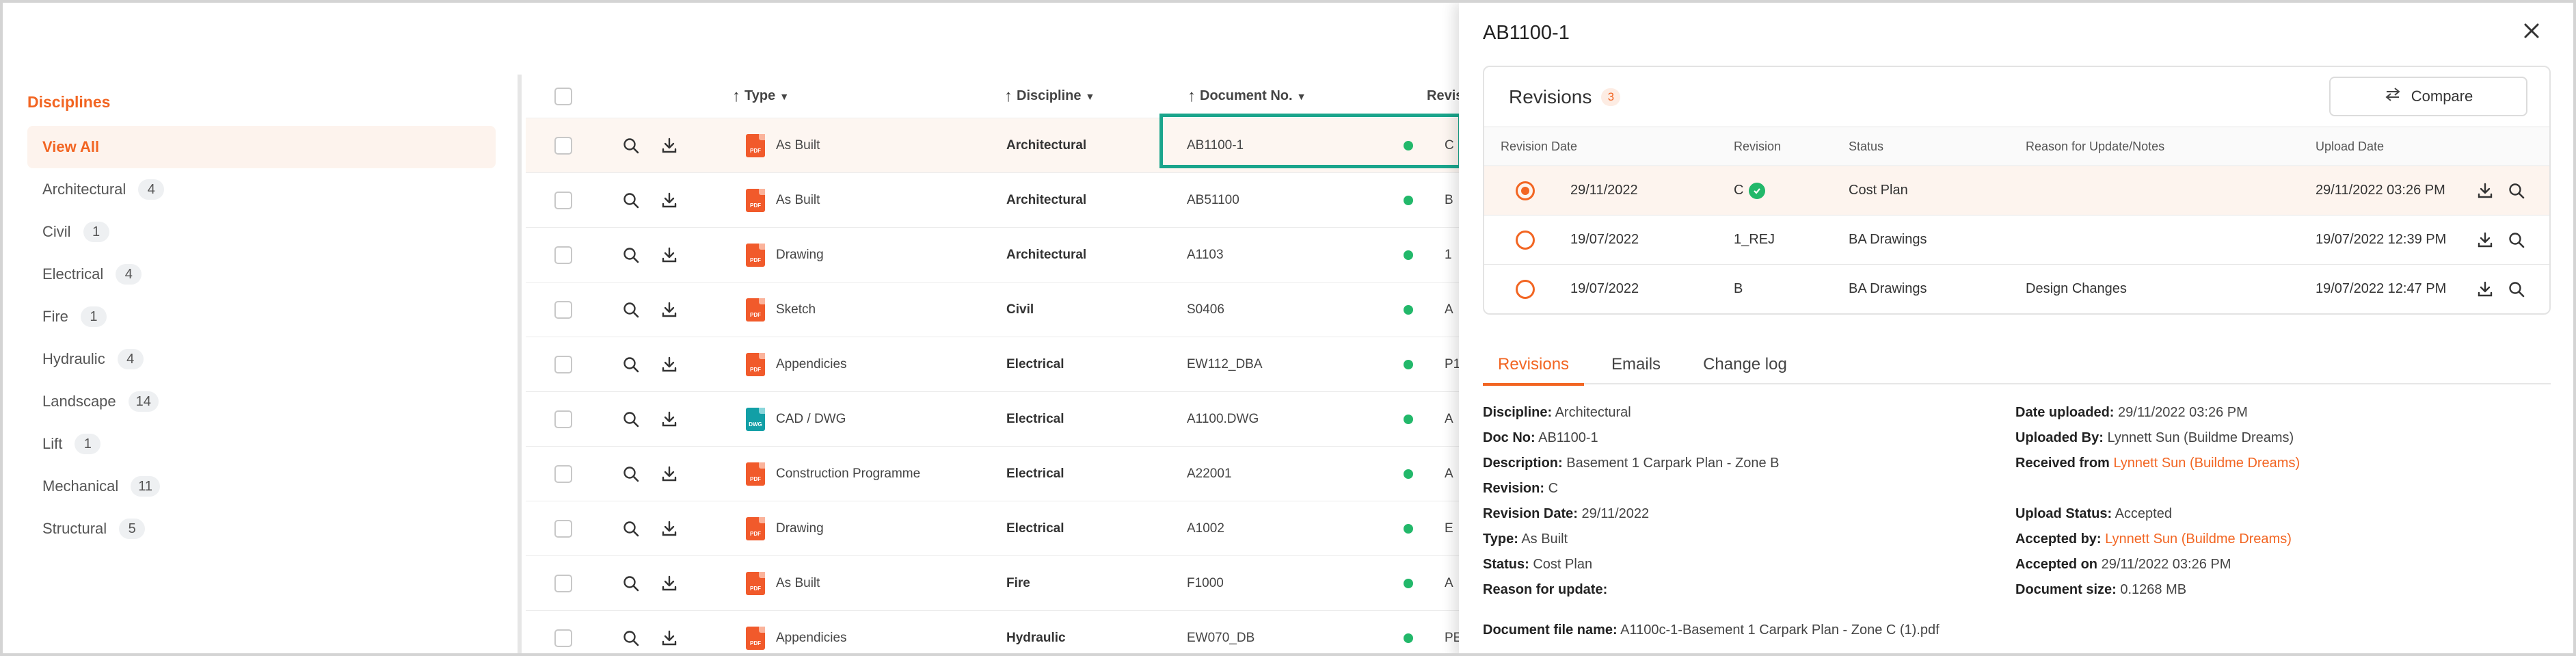 The height and width of the screenshot is (656, 2576). I want to click on row-doc-no: S0406, so click(1205, 310).